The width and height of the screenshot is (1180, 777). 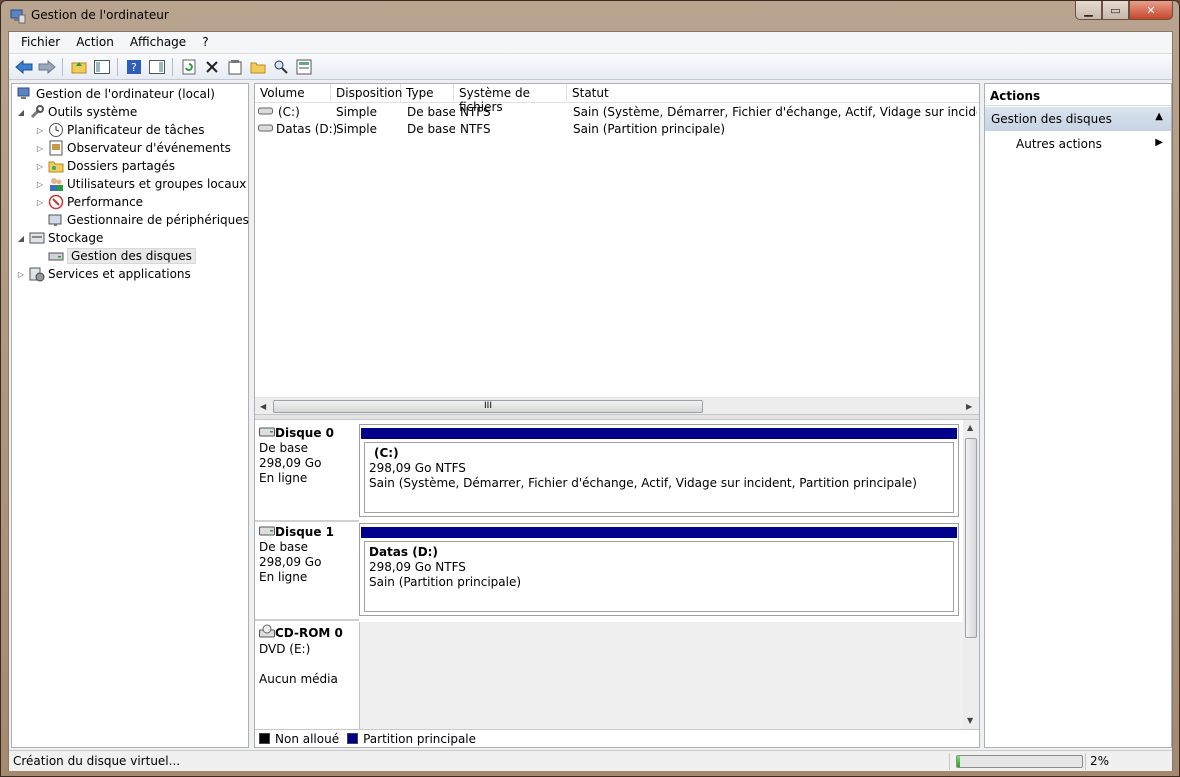 What do you see at coordinates (234, 66) in the screenshot?
I see `properties-icon` at bounding box center [234, 66].